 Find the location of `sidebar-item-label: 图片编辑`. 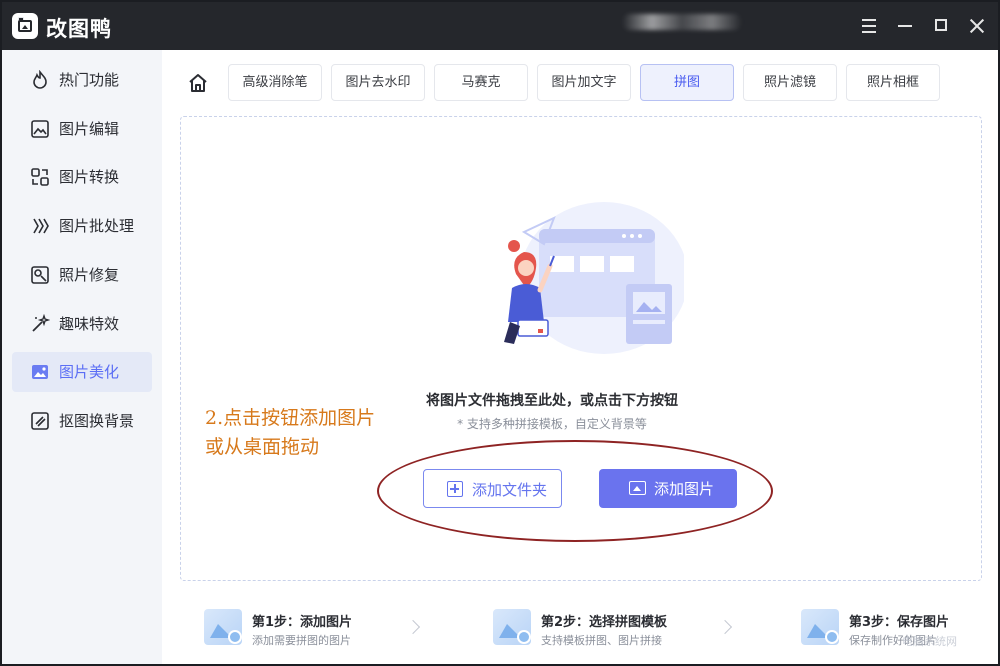

sidebar-item-label: 图片编辑 is located at coordinates (89, 129).